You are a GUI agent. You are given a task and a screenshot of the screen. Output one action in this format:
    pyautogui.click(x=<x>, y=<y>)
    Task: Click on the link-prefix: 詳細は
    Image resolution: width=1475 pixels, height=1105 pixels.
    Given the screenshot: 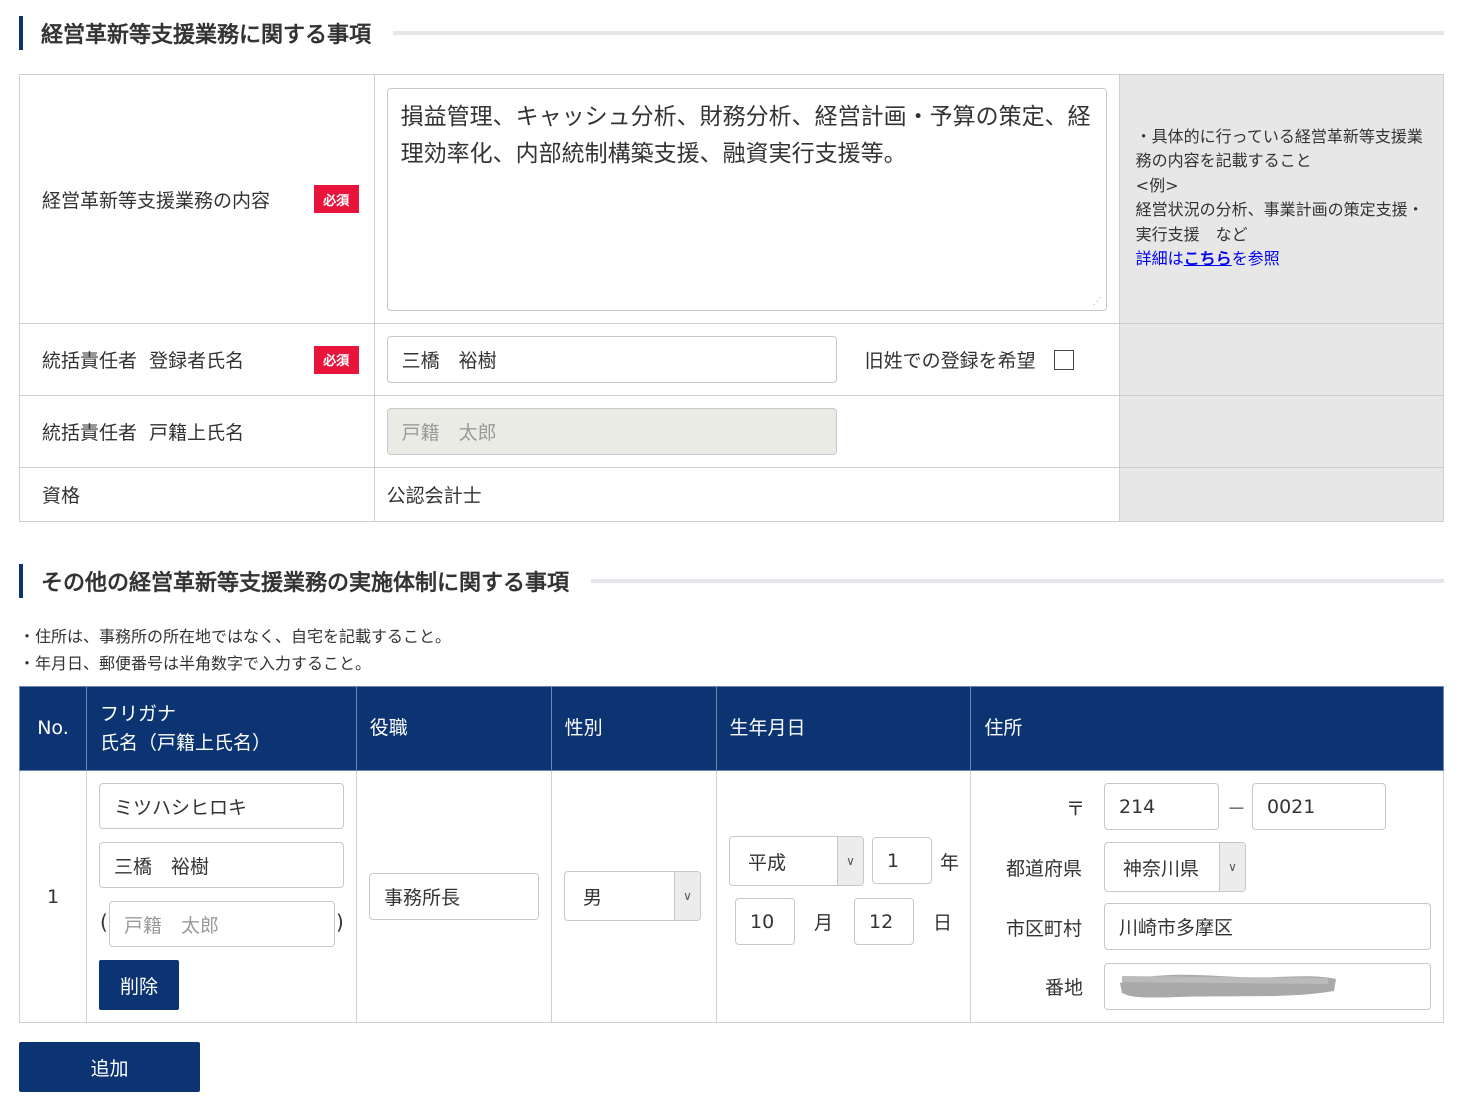 What is the action you would take?
    pyautogui.click(x=1159, y=258)
    